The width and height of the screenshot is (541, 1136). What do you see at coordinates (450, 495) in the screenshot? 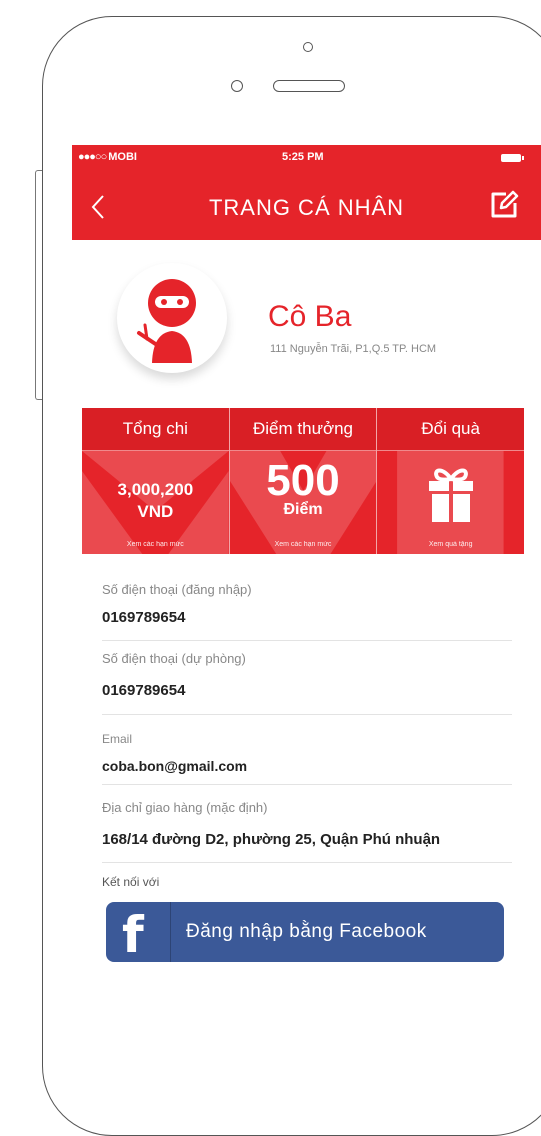
I see `gift-icon` at bounding box center [450, 495].